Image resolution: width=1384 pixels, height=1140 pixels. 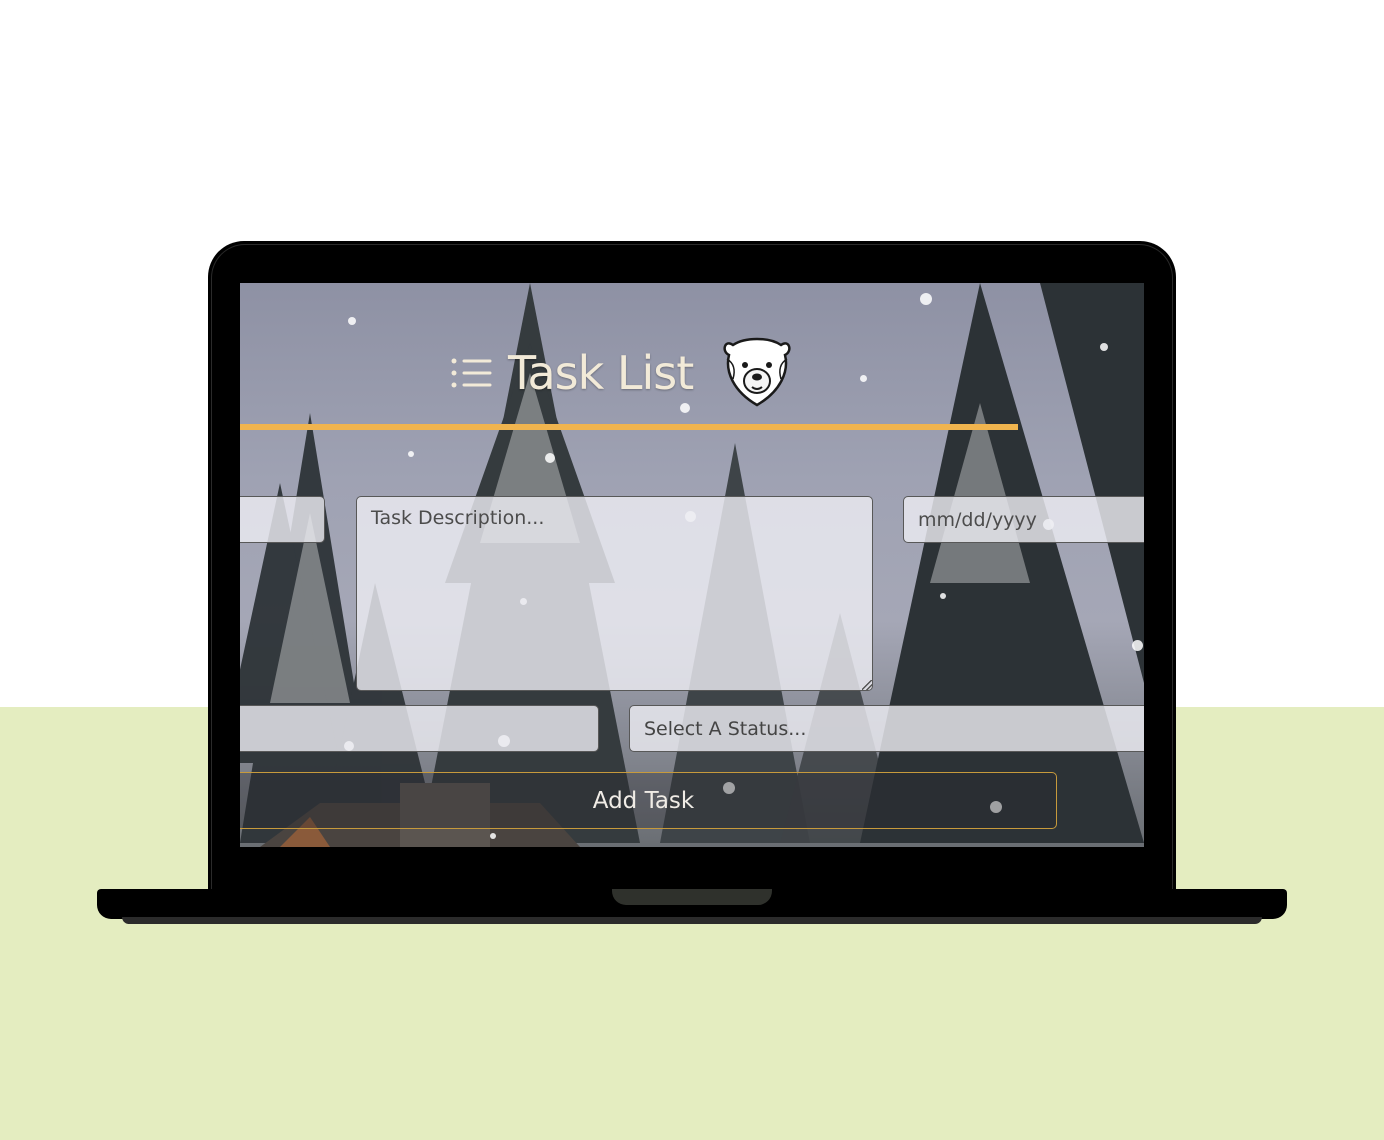 I want to click on app-header: Task List, so click(x=622, y=373).